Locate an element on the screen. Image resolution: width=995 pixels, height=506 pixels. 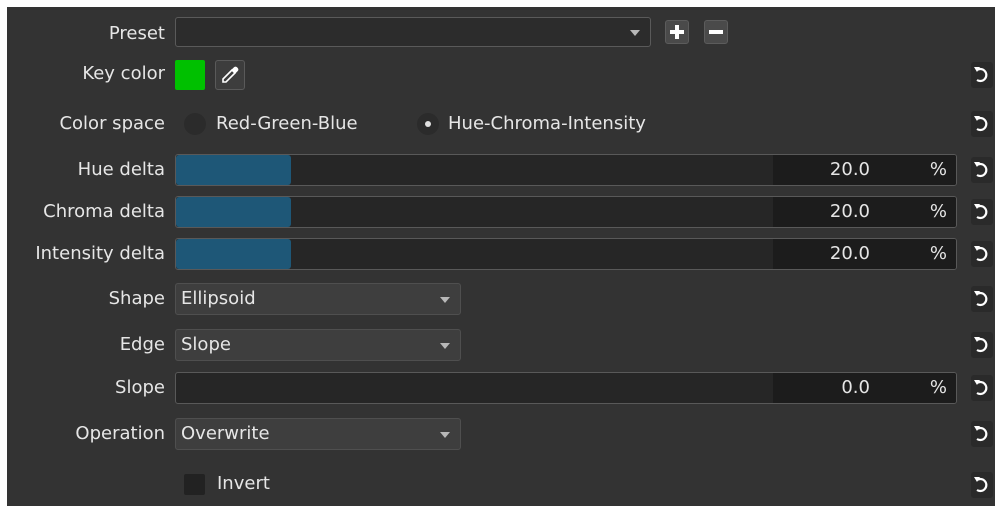
operation-label: Operation is located at coordinates (120, 433).